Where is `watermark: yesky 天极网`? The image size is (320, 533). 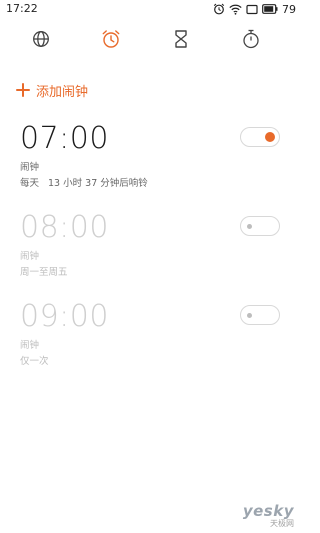
watermark: yesky 天极网 is located at coordinates (268, 515).